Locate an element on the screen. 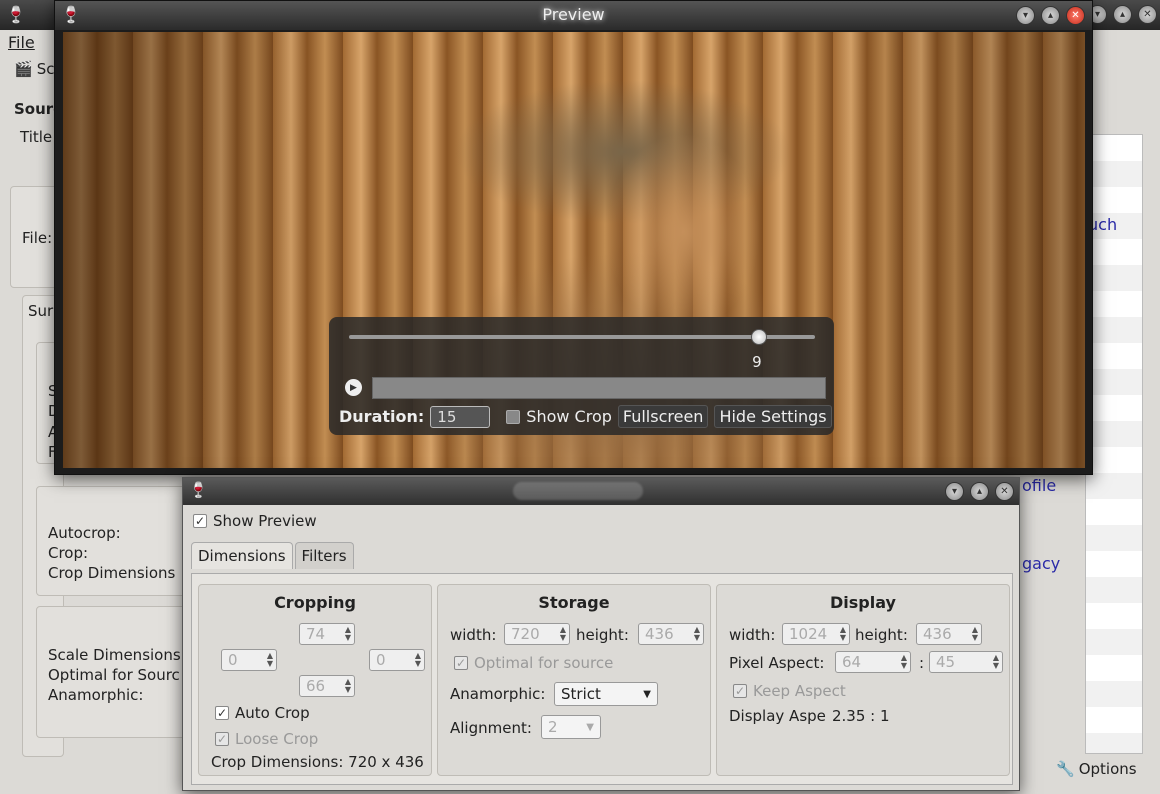 The height and width of the screenshot is (794, 1160). preset-link: ofile is located at coordinates (1039, 485).